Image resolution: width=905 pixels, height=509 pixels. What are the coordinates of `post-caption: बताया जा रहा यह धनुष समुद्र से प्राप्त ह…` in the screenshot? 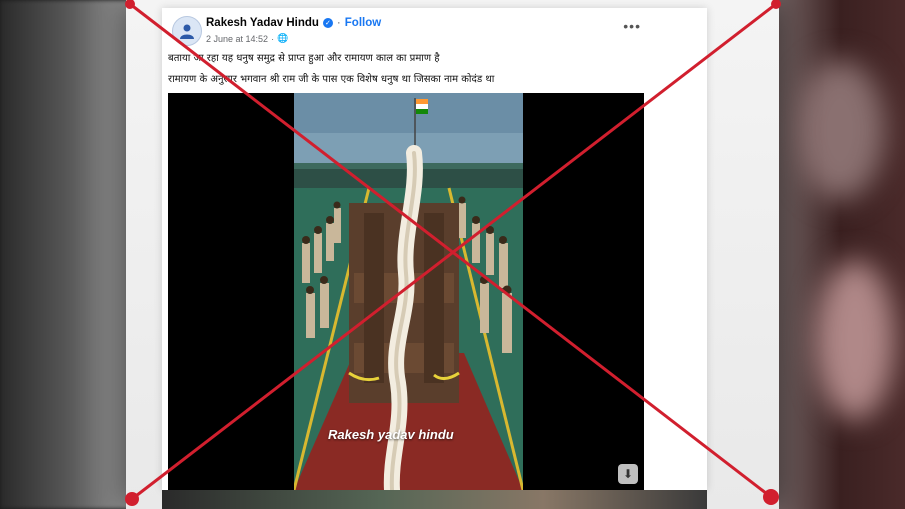 It's located at (428, 69).